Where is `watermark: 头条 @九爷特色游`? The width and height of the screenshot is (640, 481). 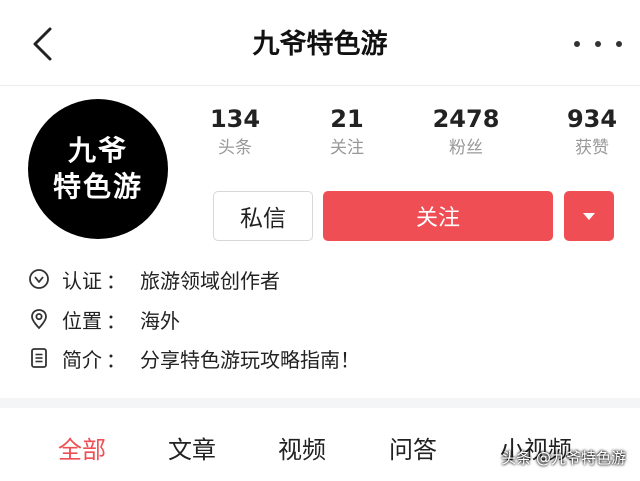
watermark: 头条 @九爷特色游 is located at coordinates (563, 458).